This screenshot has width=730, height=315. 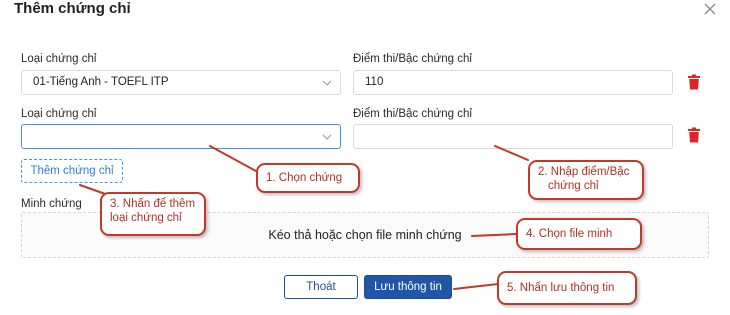 What do you see at coordinates (513, 82) in the screenshot?
I see `score-input-1: 110` at bounding box center [513, 82].